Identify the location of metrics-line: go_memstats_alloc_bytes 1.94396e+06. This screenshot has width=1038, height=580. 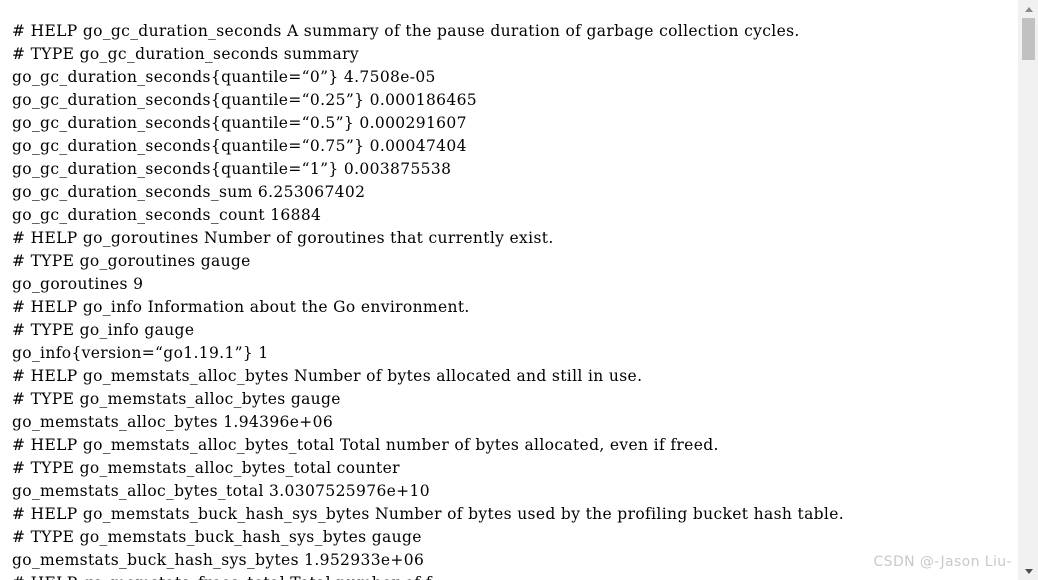
(173, 422).